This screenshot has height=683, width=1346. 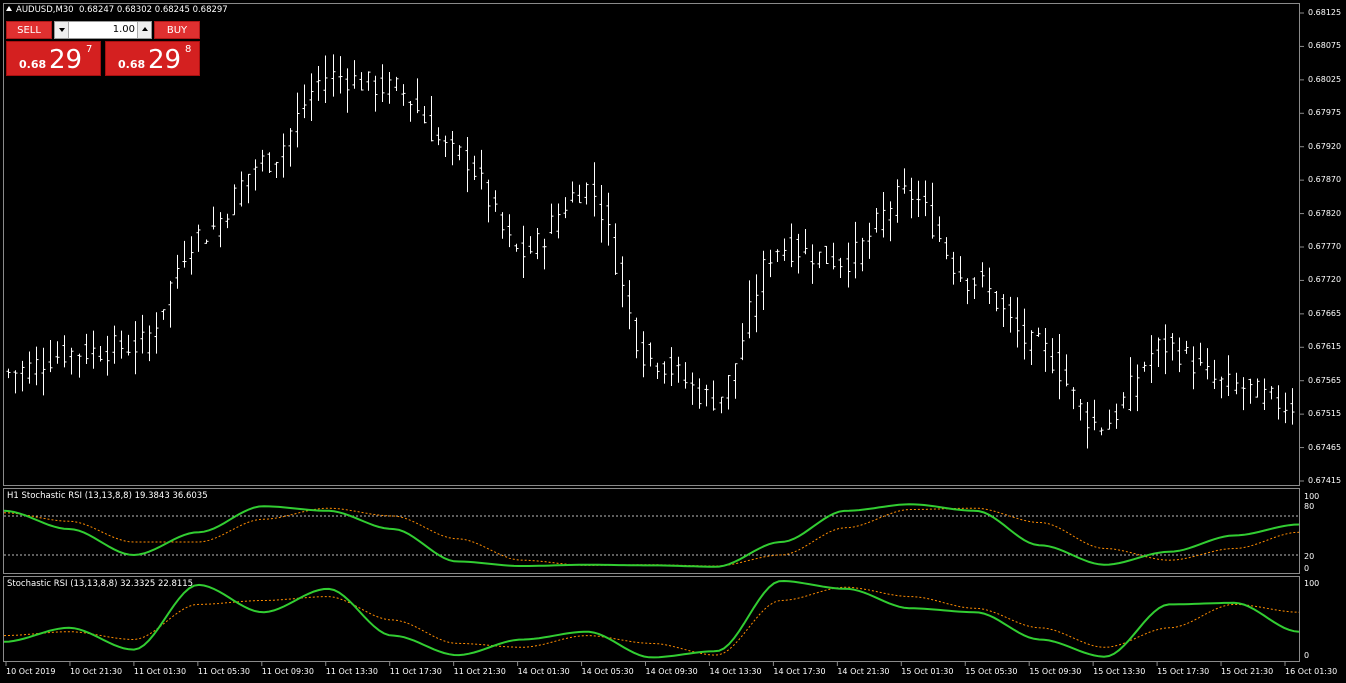 What do you see at coordinates (89, 49) in the screenshot?
I see `sell-price-pip: 7` at bounding box center [89, 49].